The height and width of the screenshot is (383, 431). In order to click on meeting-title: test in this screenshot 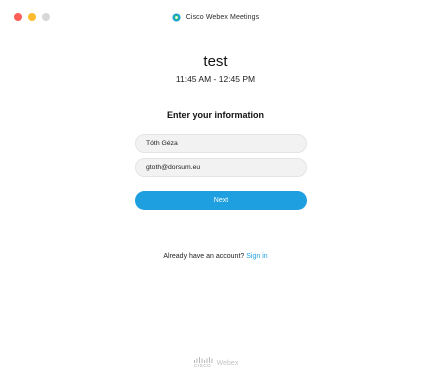, I will do `click(215, 61)`.